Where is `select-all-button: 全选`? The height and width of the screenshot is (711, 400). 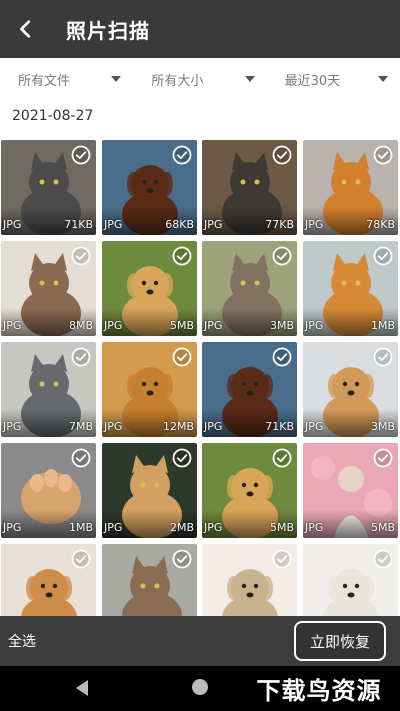
select-all-button: 全选 is located at coordinates (22, 641).